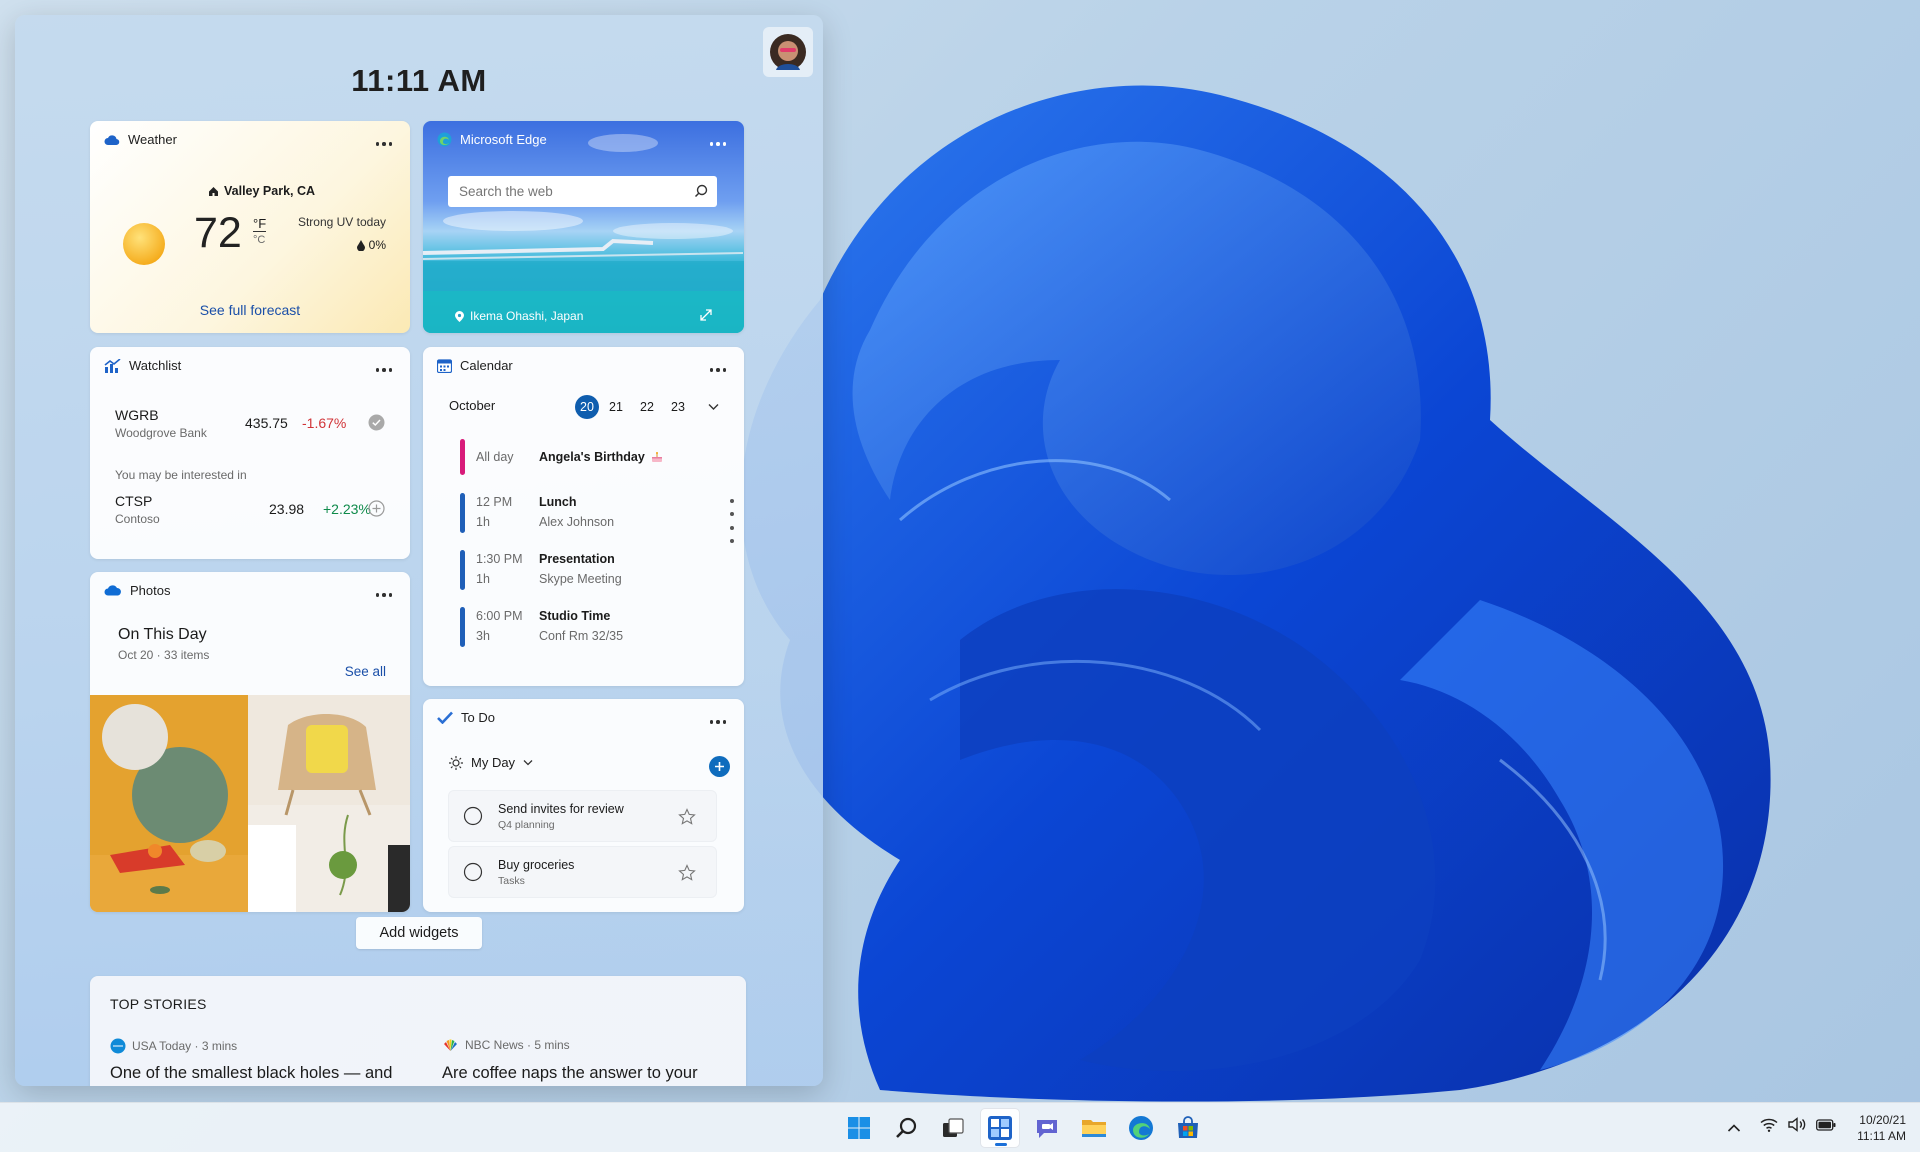  Describe the element at coordinates (376, 508) in the screenshot. I see `add-circle-icon` at that location.